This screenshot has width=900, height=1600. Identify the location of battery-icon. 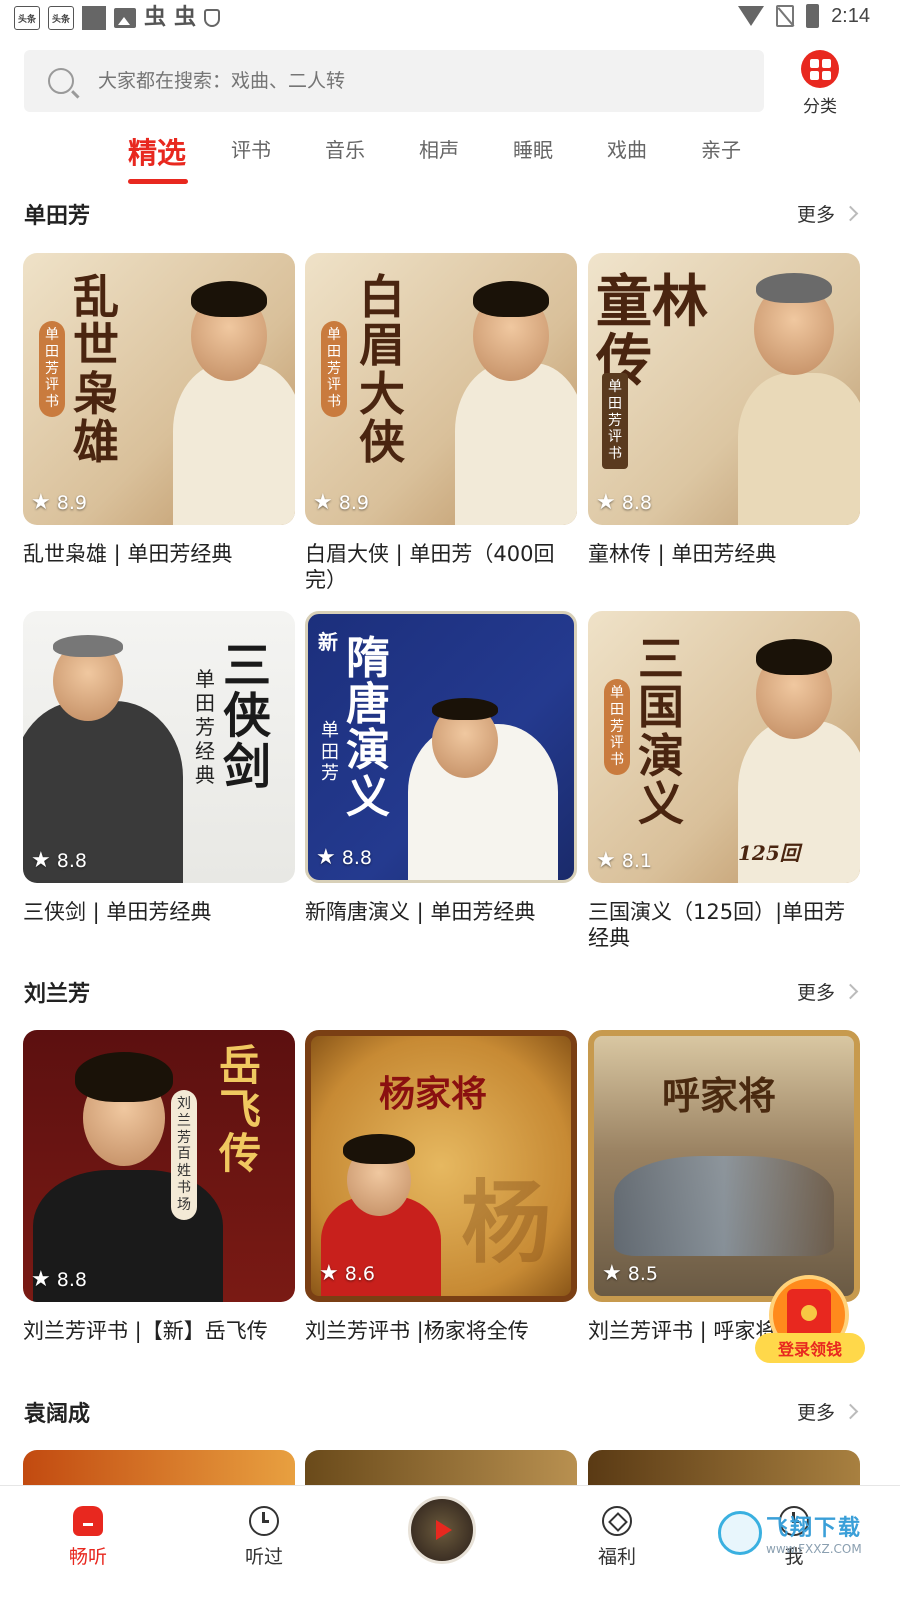
(813, 16).